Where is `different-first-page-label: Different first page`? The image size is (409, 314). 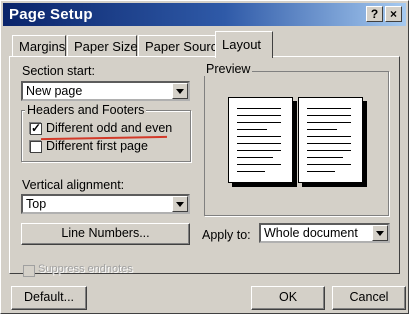 different-first-page-label: Different first page is located at coordinates (97, 146).